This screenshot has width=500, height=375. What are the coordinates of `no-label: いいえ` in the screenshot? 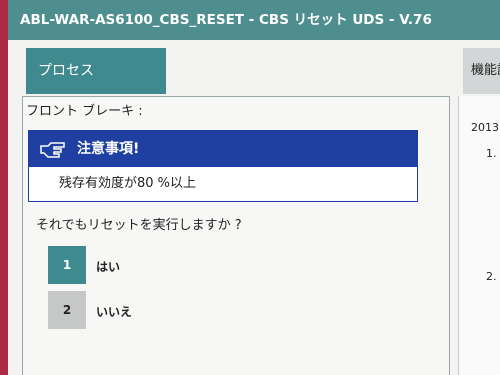 It's located at (114, 311).